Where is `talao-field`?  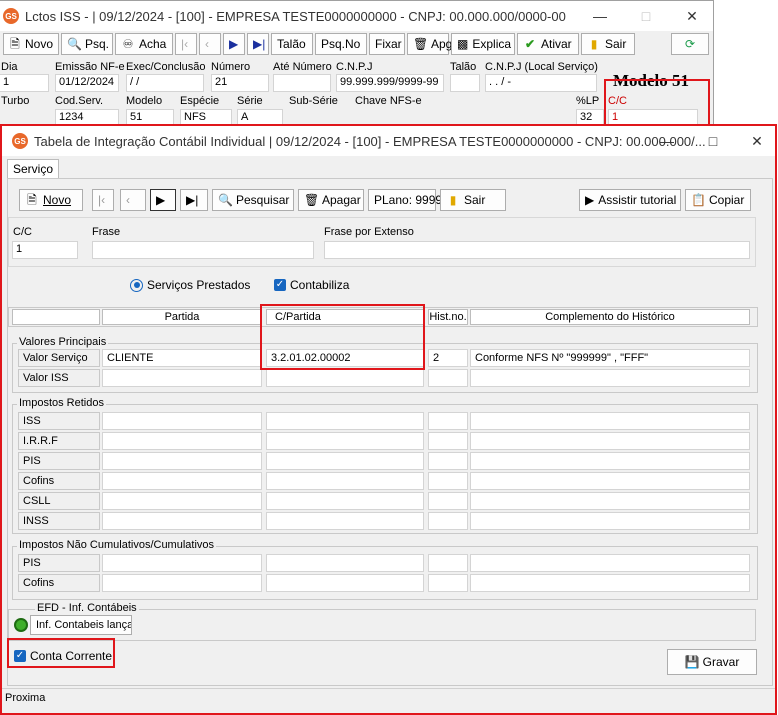 talao-field is located at coordinates (465, 83).